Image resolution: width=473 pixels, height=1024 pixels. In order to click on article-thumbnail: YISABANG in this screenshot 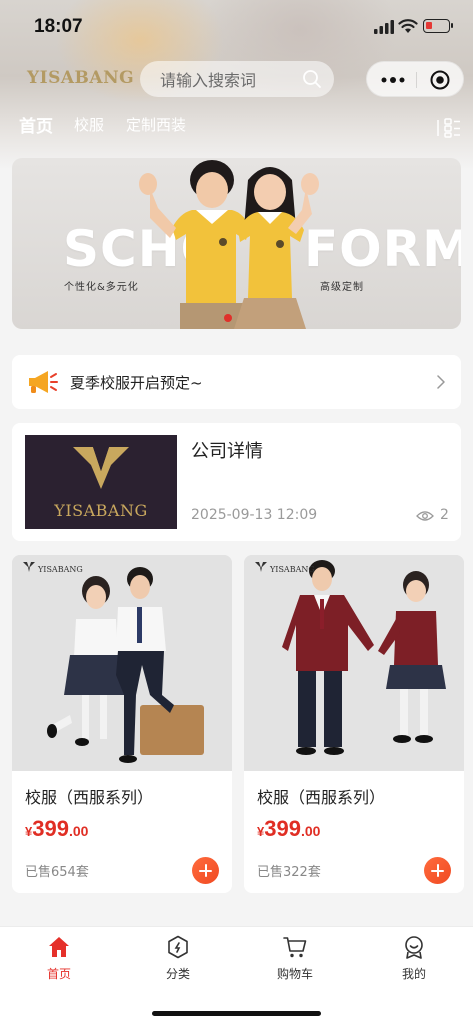, I will do `click(101, 482)`.